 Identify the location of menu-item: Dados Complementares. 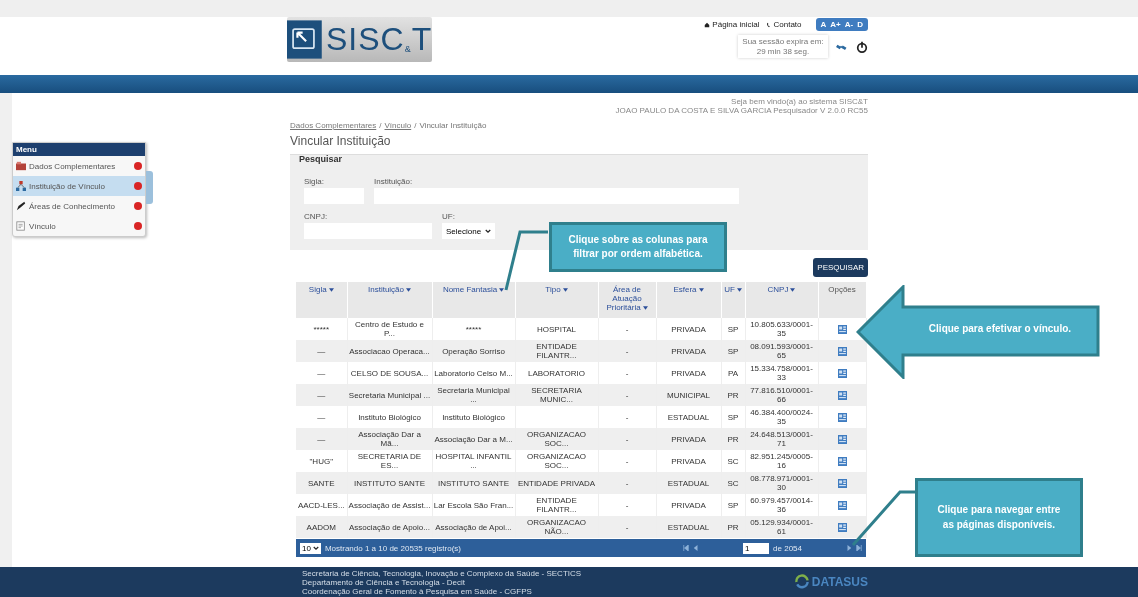
(79, 166).